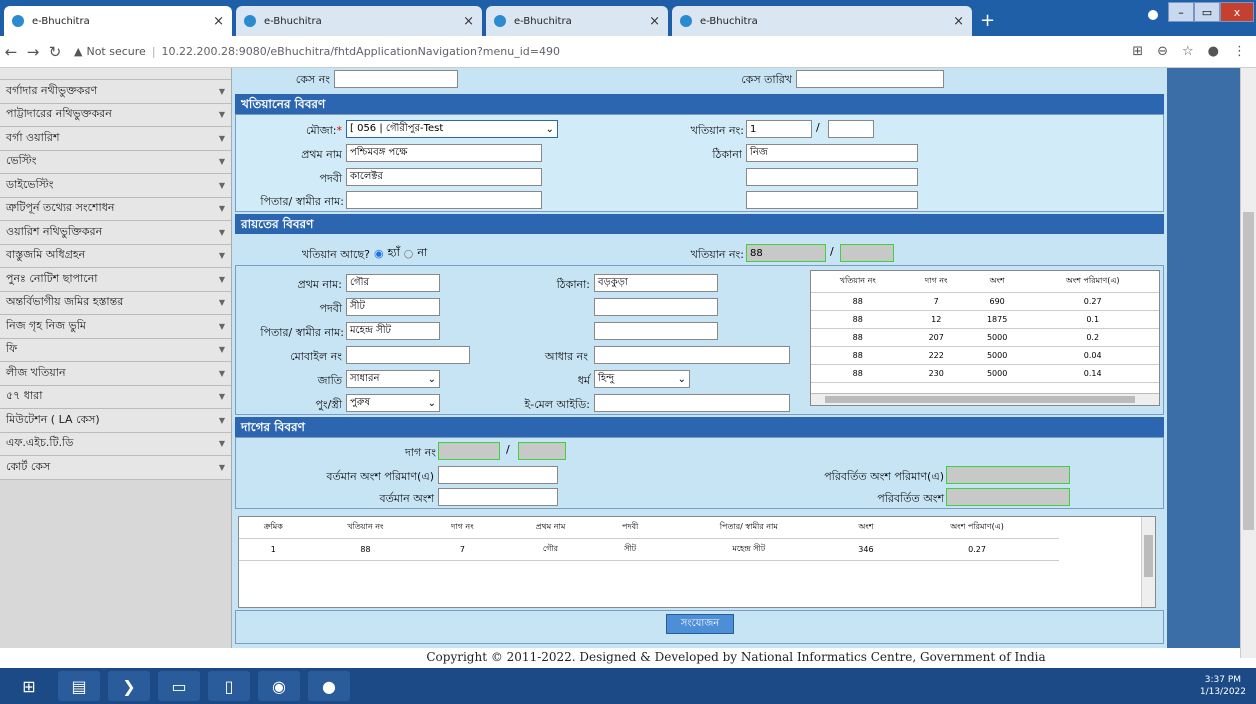 The image size is (1256, 704). I want to click on sidebar-item: পাট্টাদারের নথিভুক্তকরন ▼, so click(115, 115).